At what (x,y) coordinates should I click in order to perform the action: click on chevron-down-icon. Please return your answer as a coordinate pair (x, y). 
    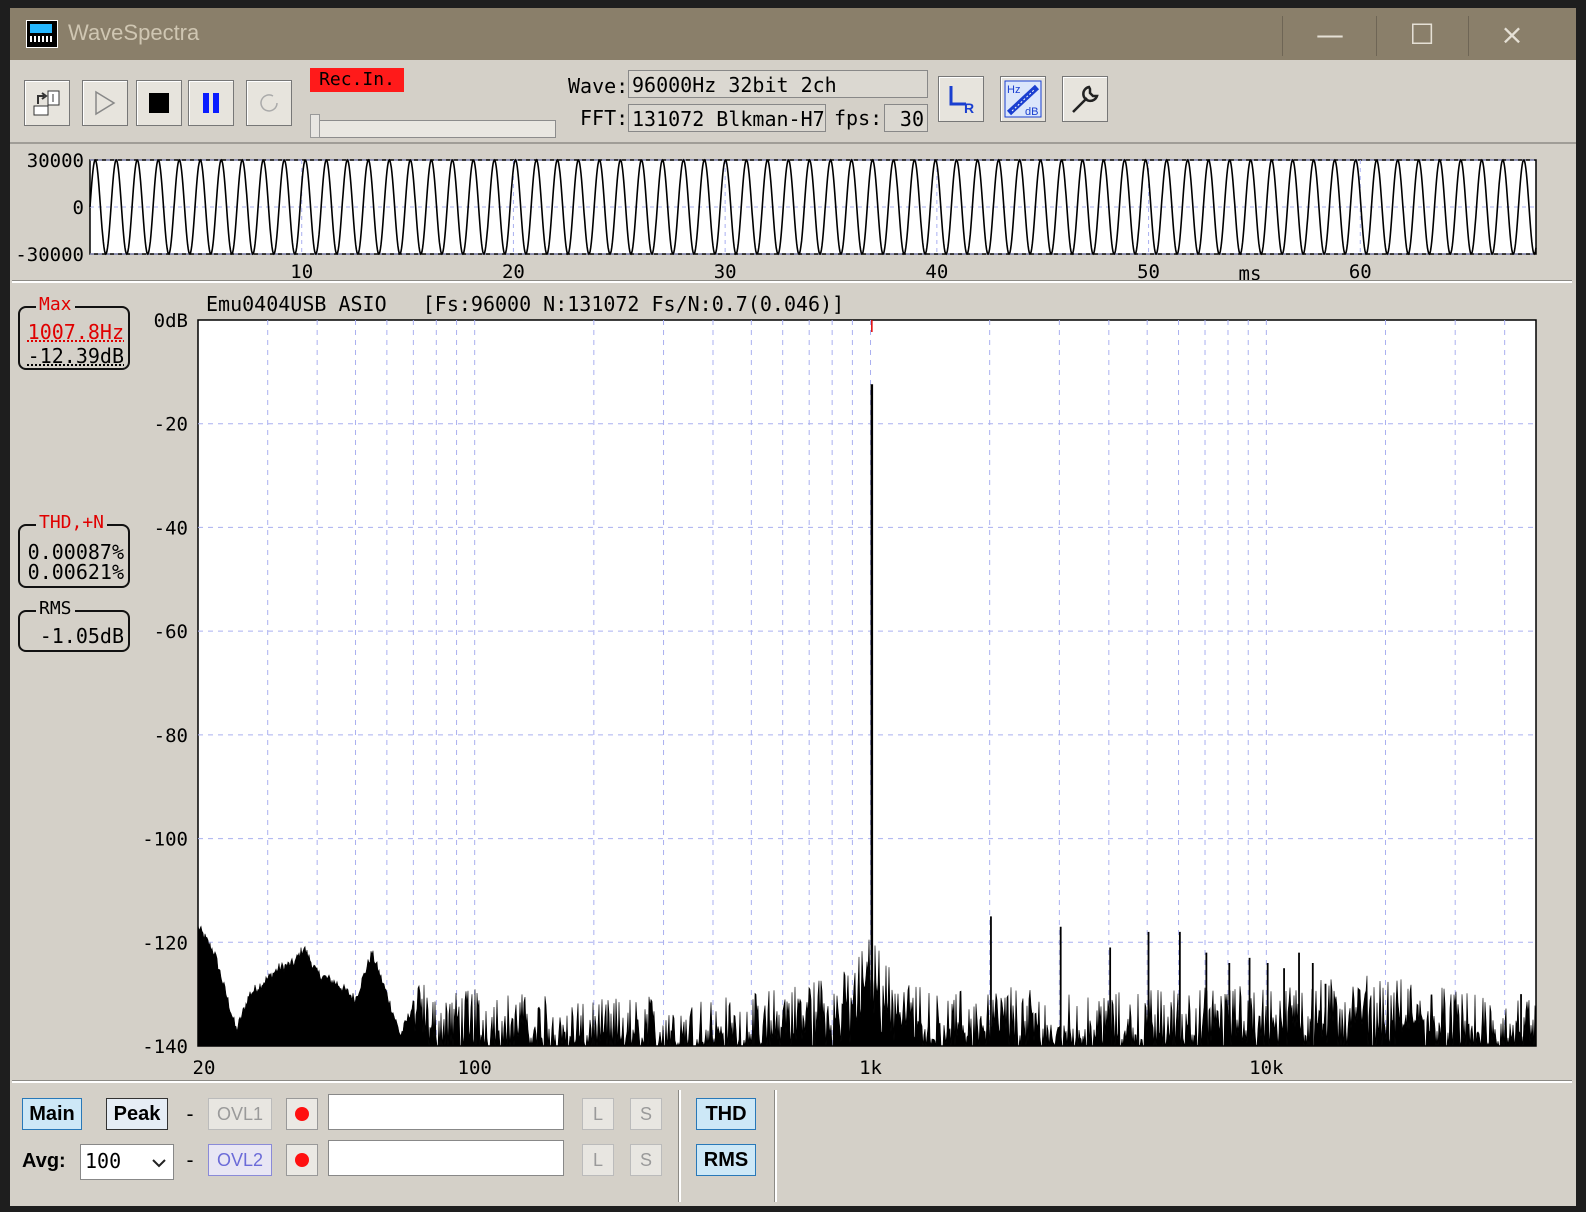
    Looking at the image, I should click on (159, 1163).